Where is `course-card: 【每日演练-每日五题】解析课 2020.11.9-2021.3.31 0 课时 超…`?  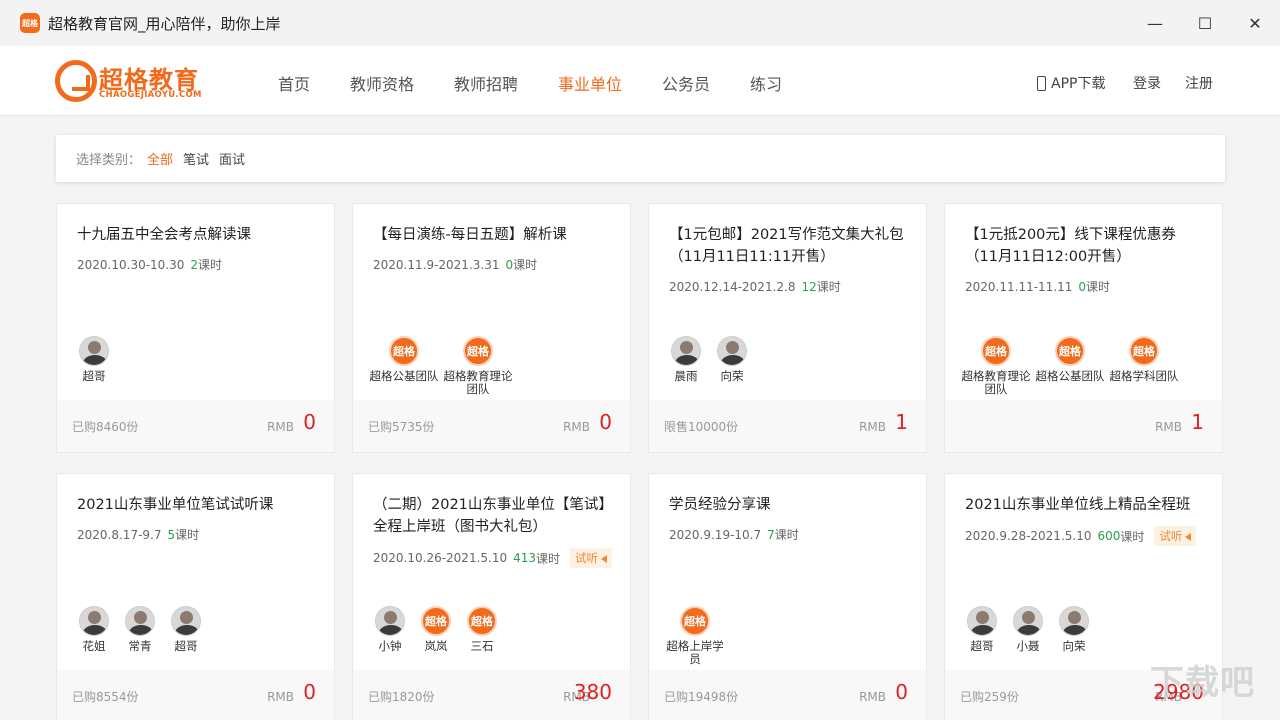
course-card: 【每日演练-每日五题】解析课 2020.11.9-2021.3.31 0 课时 超… is located at coordinates (491, 328).